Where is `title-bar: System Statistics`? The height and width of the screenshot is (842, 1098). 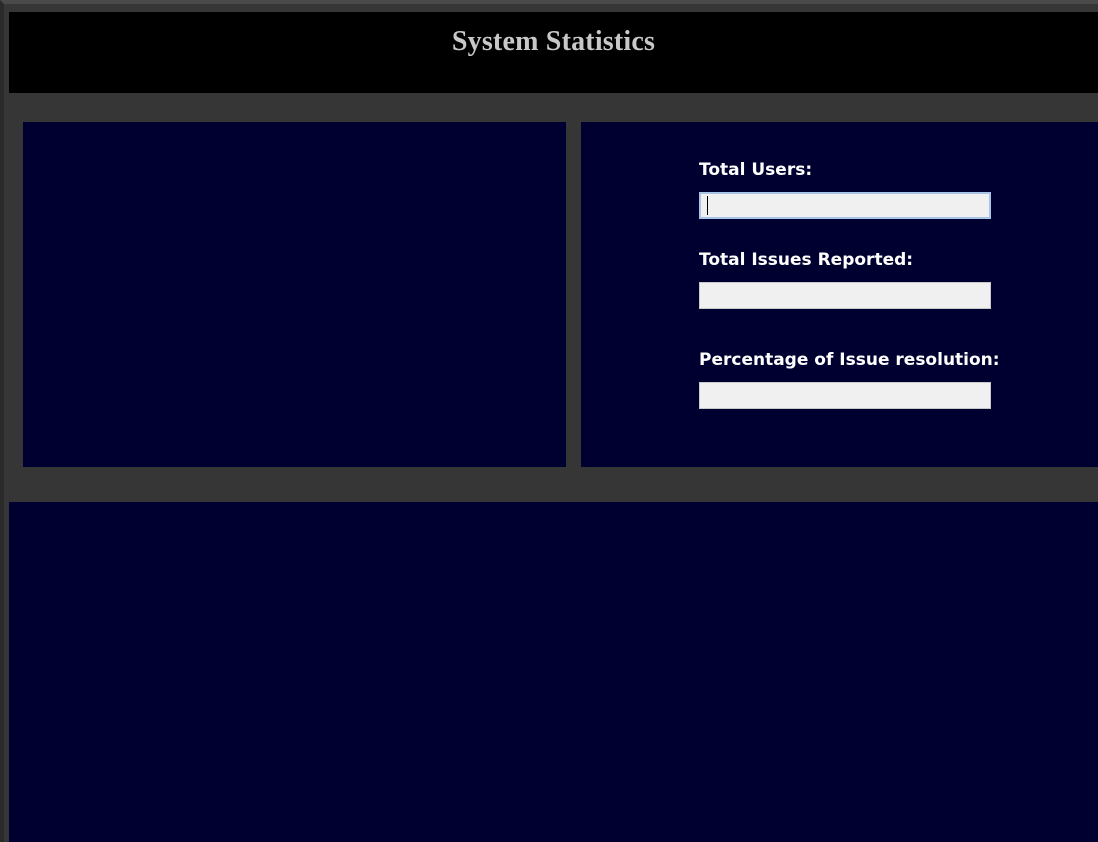
title-bar: System Statistics is located at coordinates (553, 52).